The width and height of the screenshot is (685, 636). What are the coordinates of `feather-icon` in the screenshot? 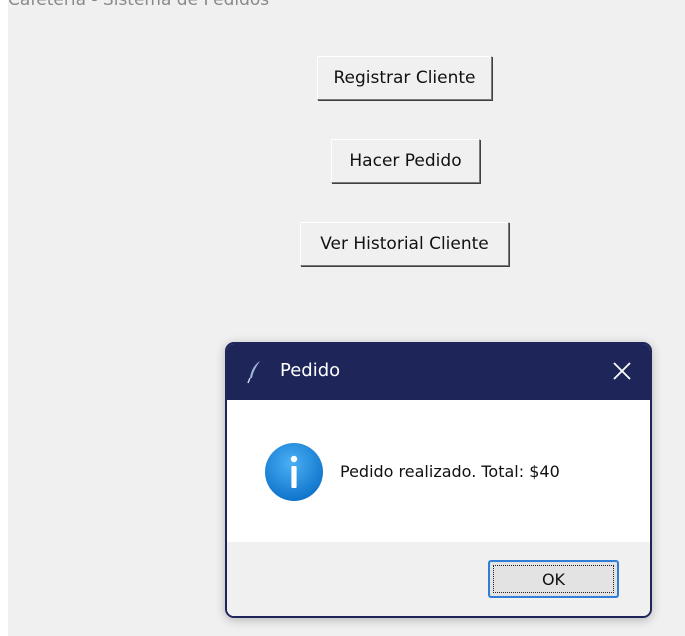 It's located at (255, 372).